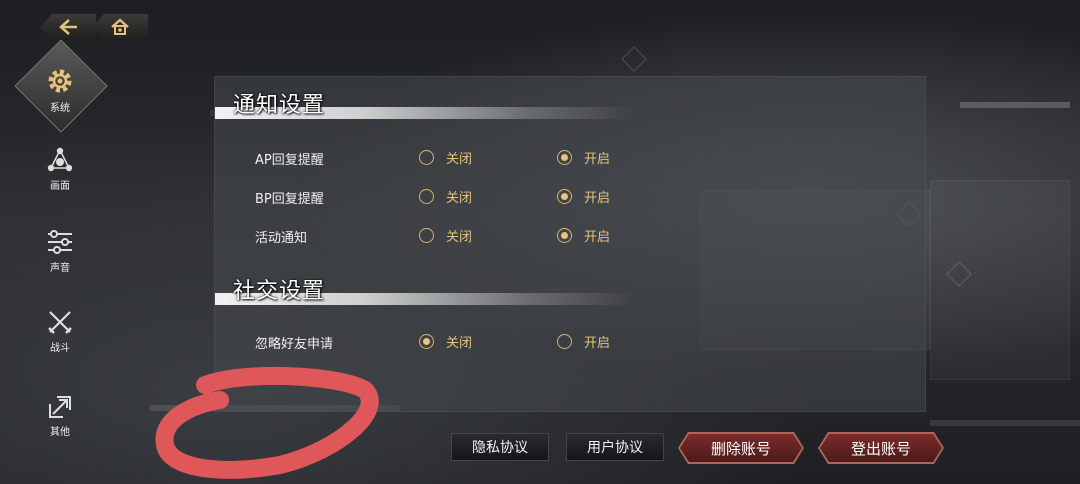 This screenshot has height=484, width=1080. I want to click on privacy-policy-button: 隐私协议, so click(500, 447).